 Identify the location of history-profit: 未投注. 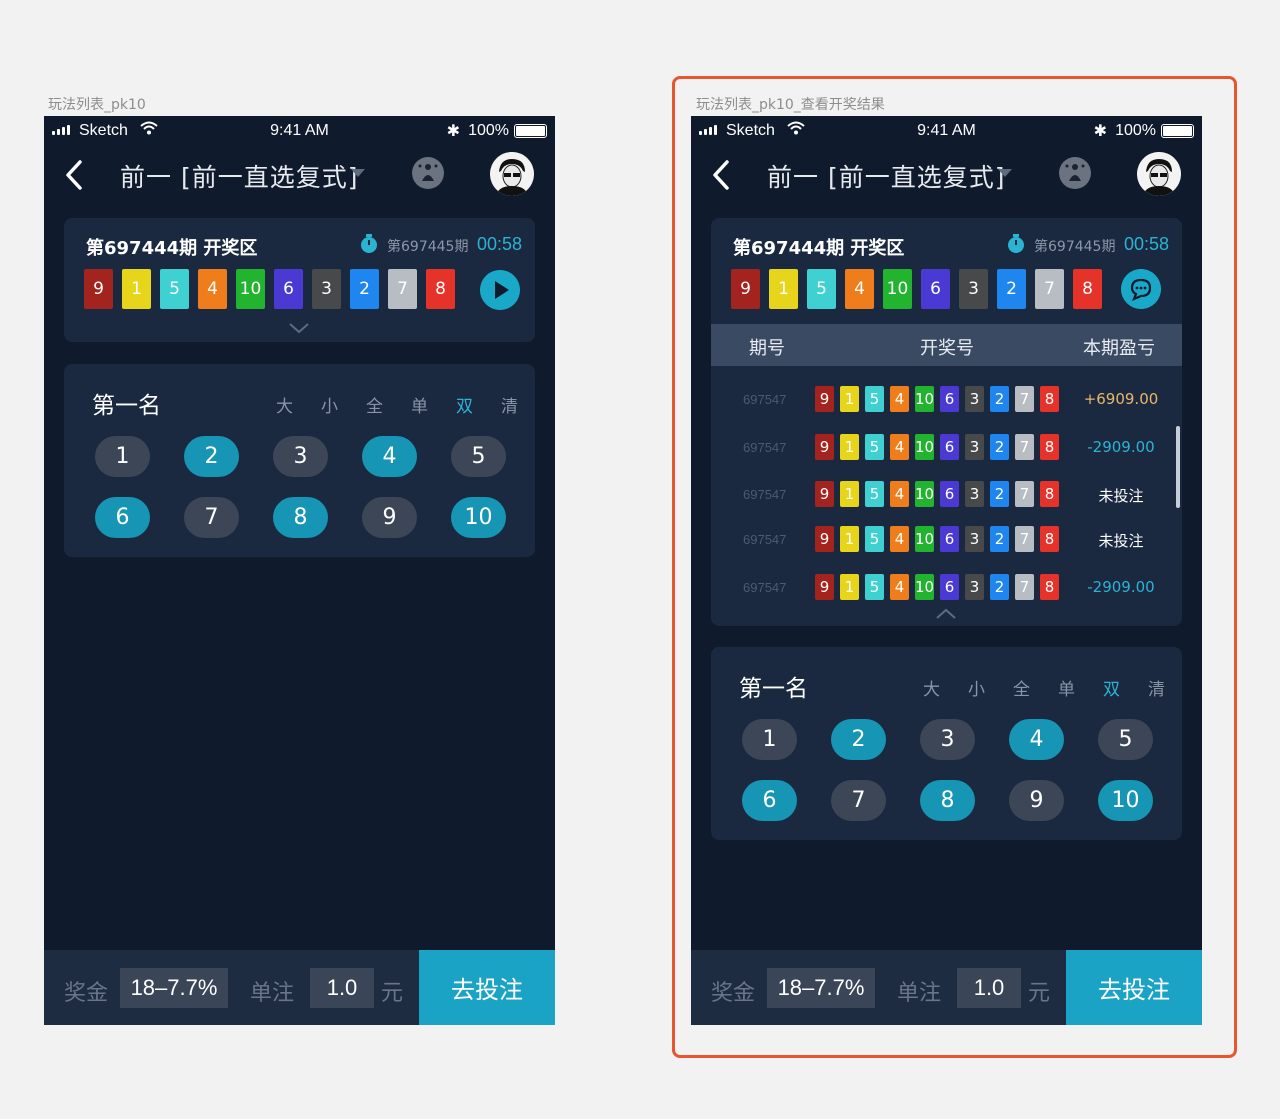
(1121, 496).